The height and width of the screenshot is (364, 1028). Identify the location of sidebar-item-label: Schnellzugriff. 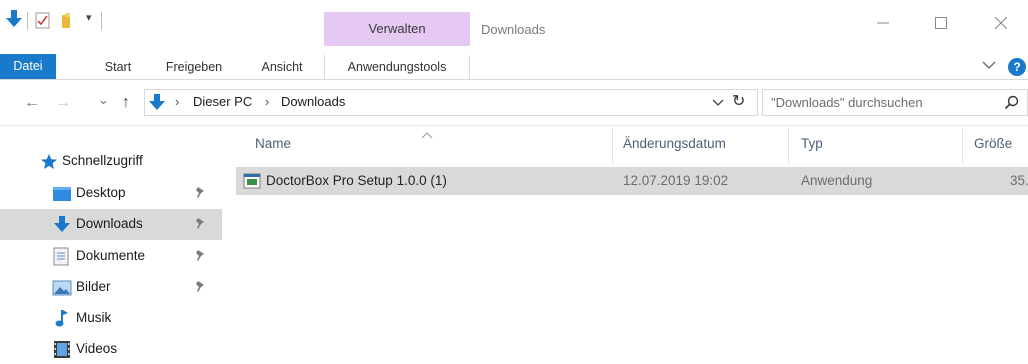
(102, 160).